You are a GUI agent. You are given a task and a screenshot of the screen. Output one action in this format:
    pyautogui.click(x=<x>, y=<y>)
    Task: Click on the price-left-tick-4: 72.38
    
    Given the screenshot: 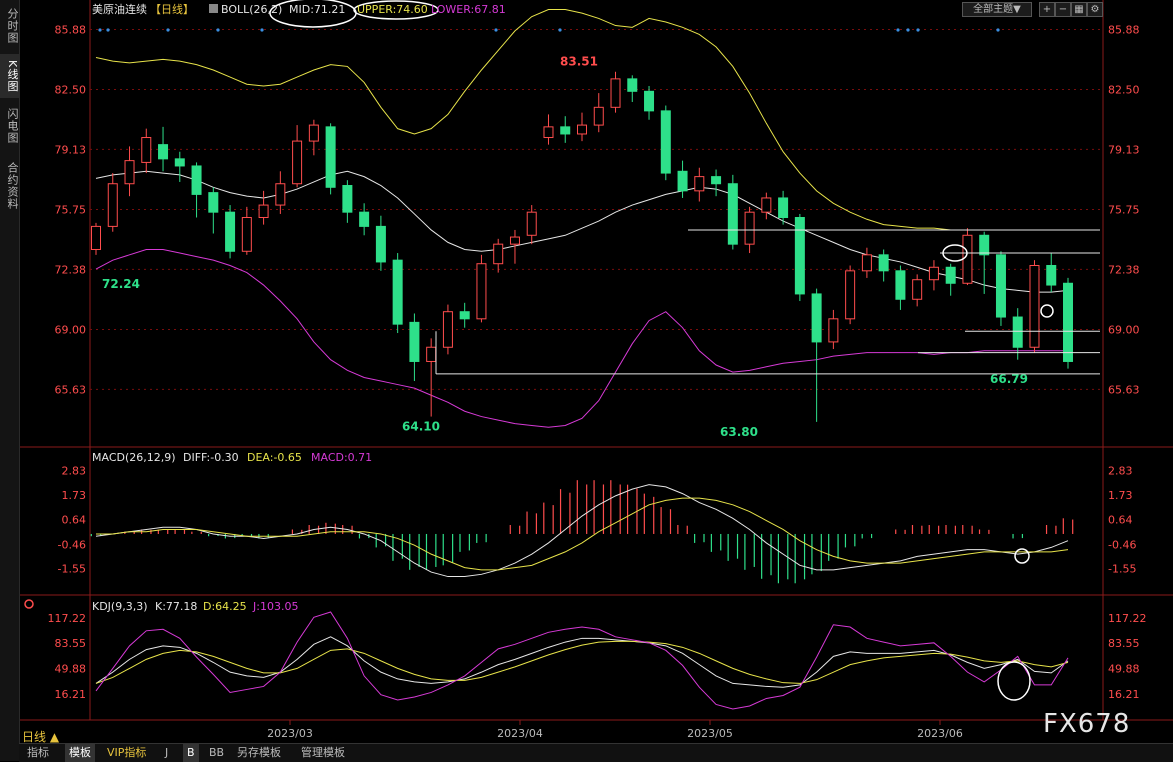 What is the action you would take?
    pyautogui.click(x=71, y=269)
    